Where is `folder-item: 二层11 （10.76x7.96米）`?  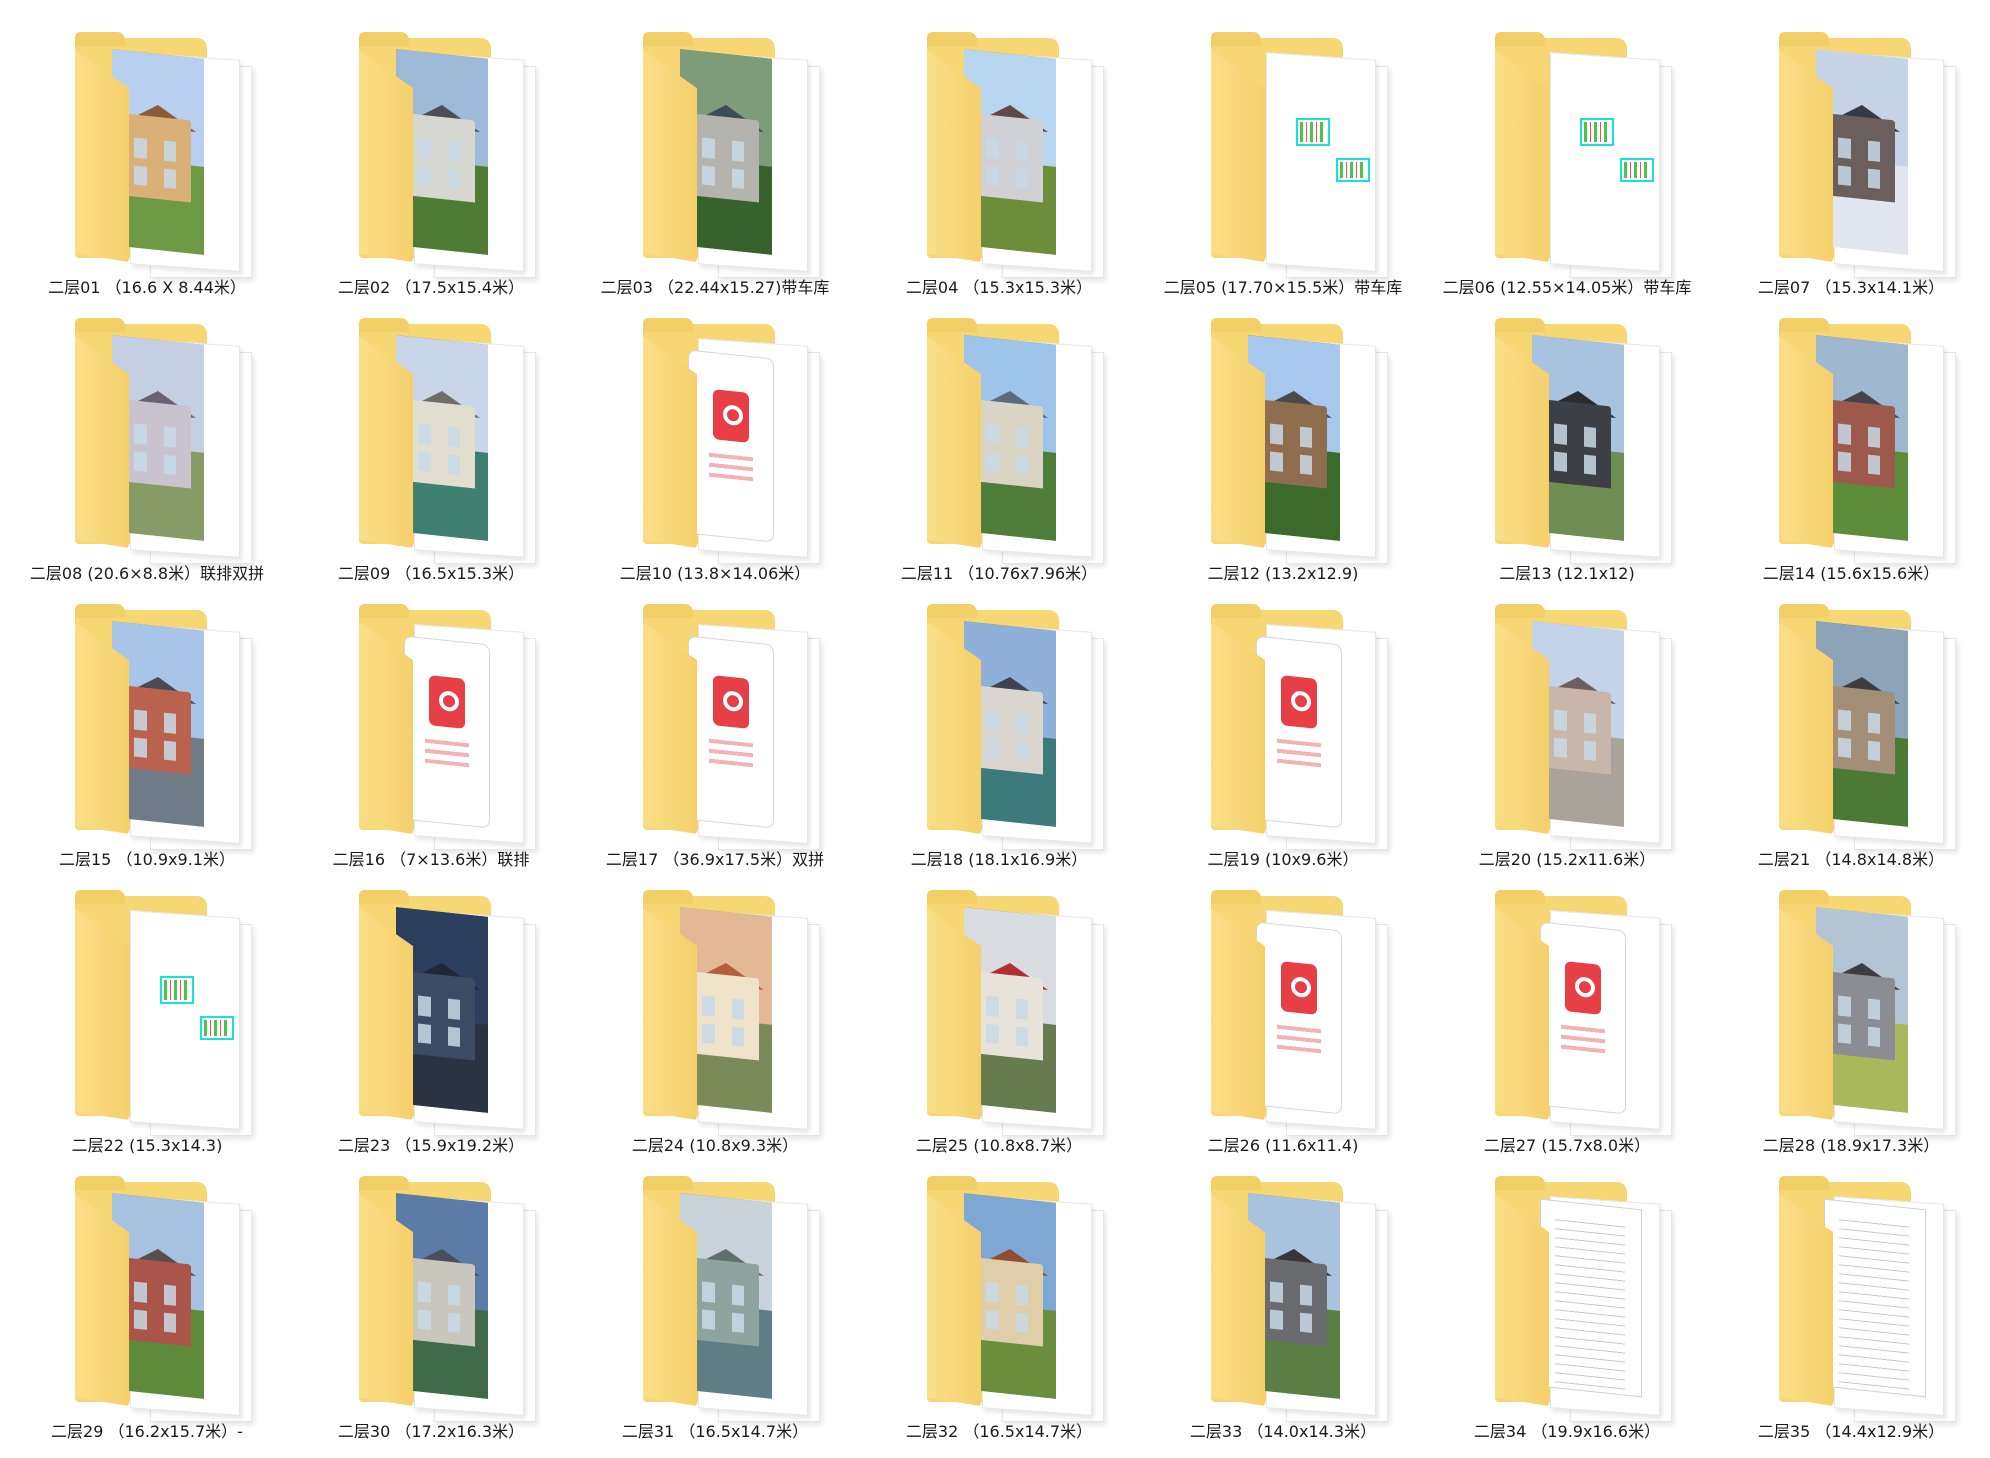
folder-item: 二层11 （10.76x7.96米） is located at coordinates (999, 457).